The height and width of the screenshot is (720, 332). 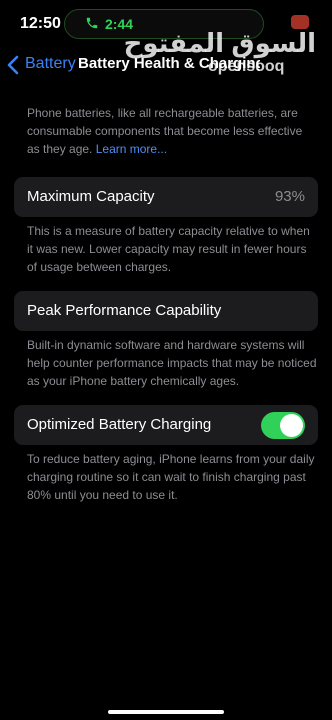 I want to click on optimized-charging-label: Optimized Battery Charging, so click(x=119, y=424).